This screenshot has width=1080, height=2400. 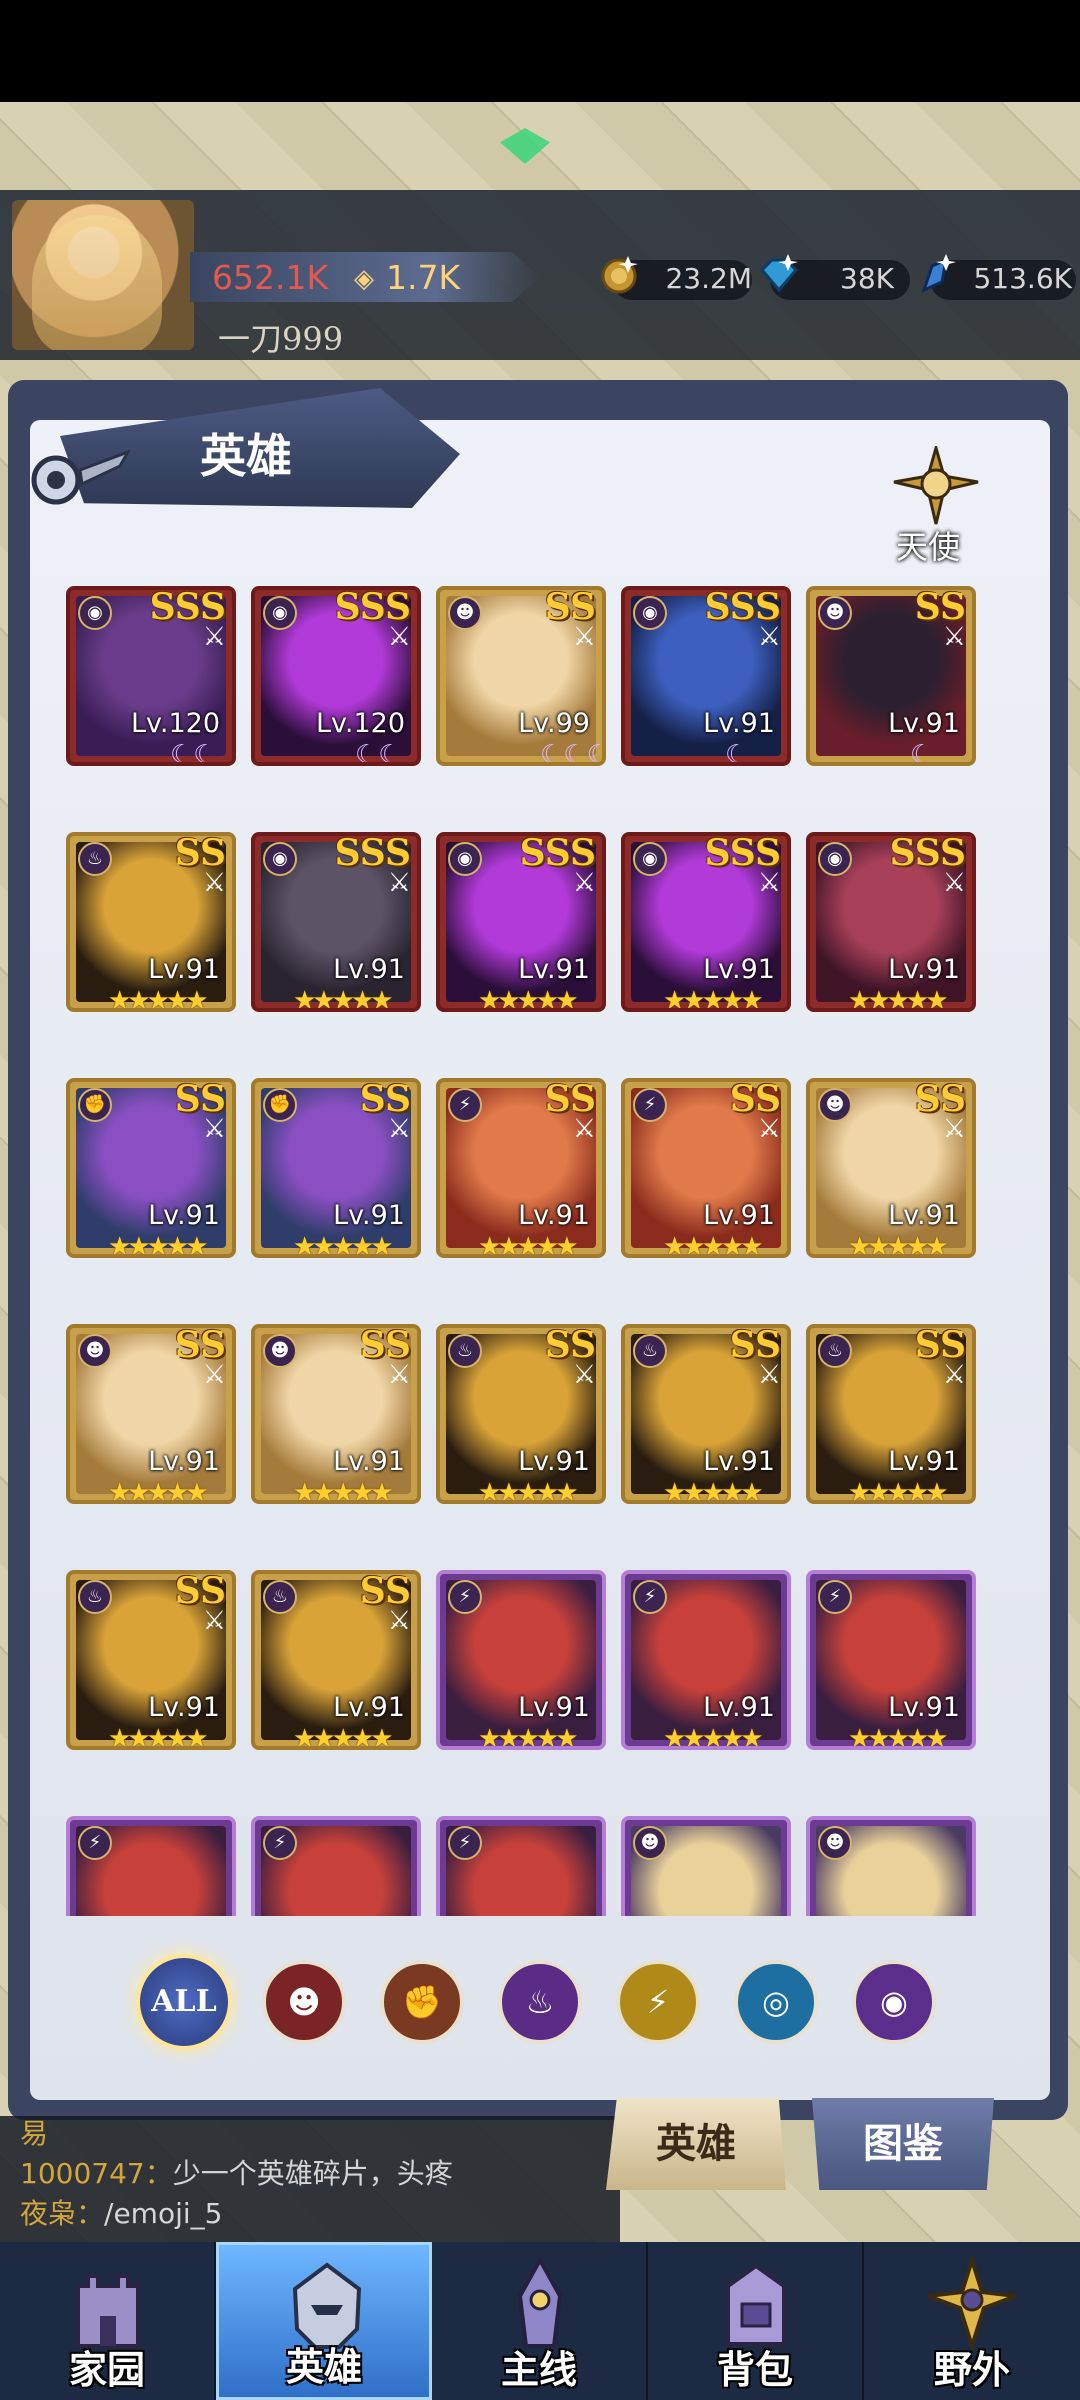 I want to click on filter-arcane-button: ◉, so click(x=894, y=2002).